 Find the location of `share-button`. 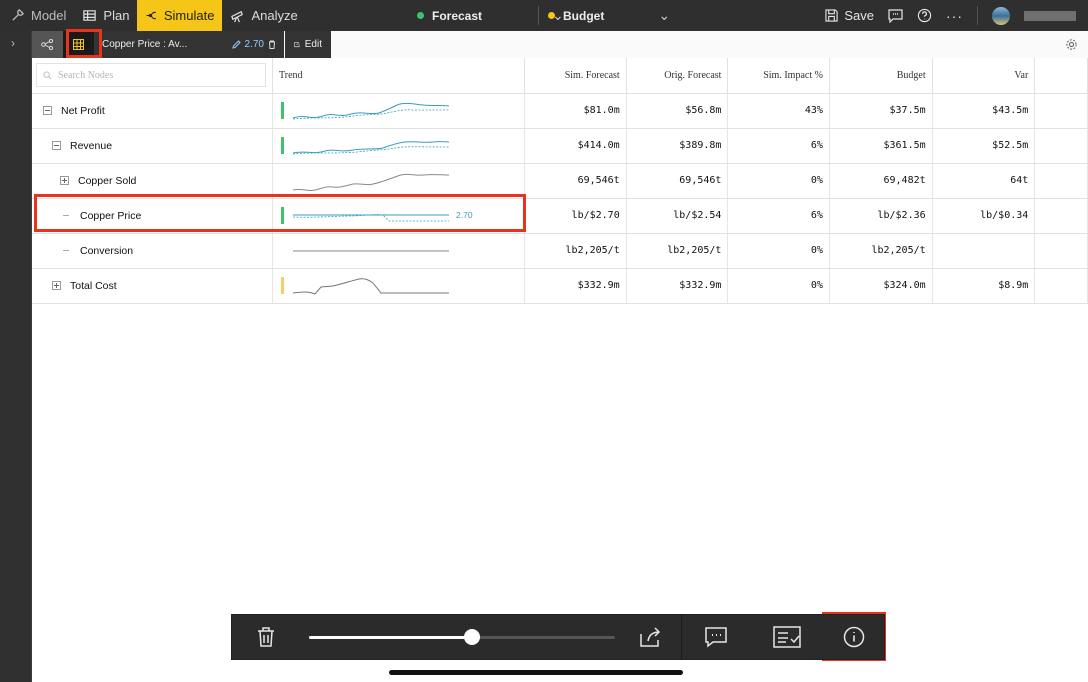

share-button is located at coordinates (651, 637).